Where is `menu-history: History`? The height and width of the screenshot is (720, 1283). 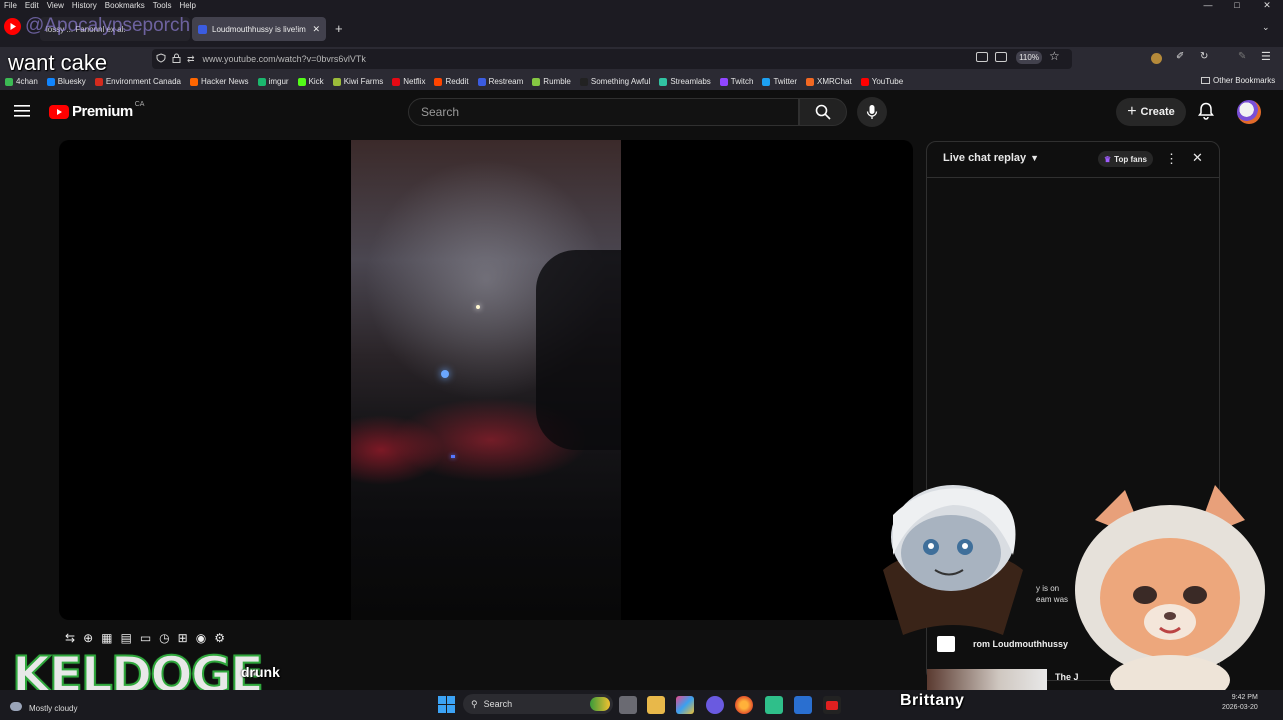 menu-history: History is located at coordinates (84, 5).